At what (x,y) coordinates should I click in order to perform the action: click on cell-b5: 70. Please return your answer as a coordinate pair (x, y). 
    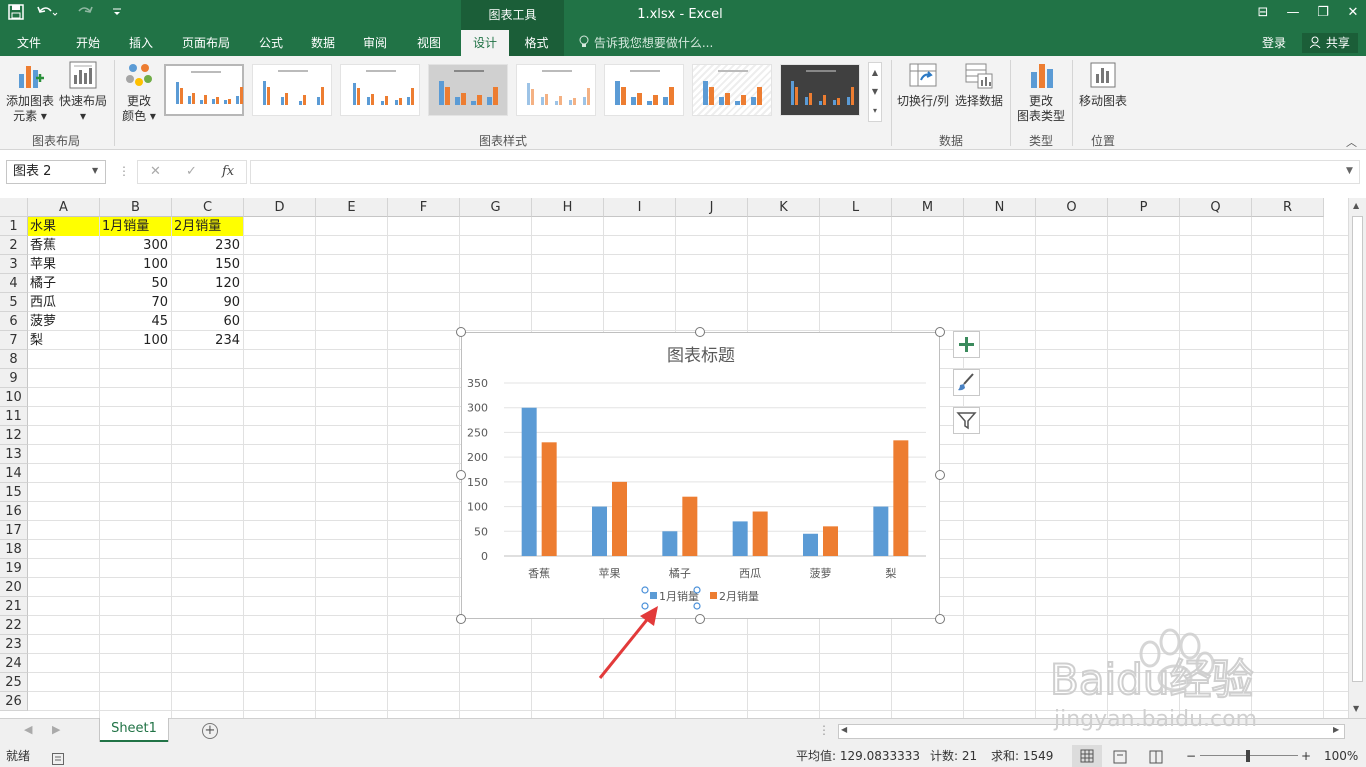
    Looking at the image, I should click on (135, 302).